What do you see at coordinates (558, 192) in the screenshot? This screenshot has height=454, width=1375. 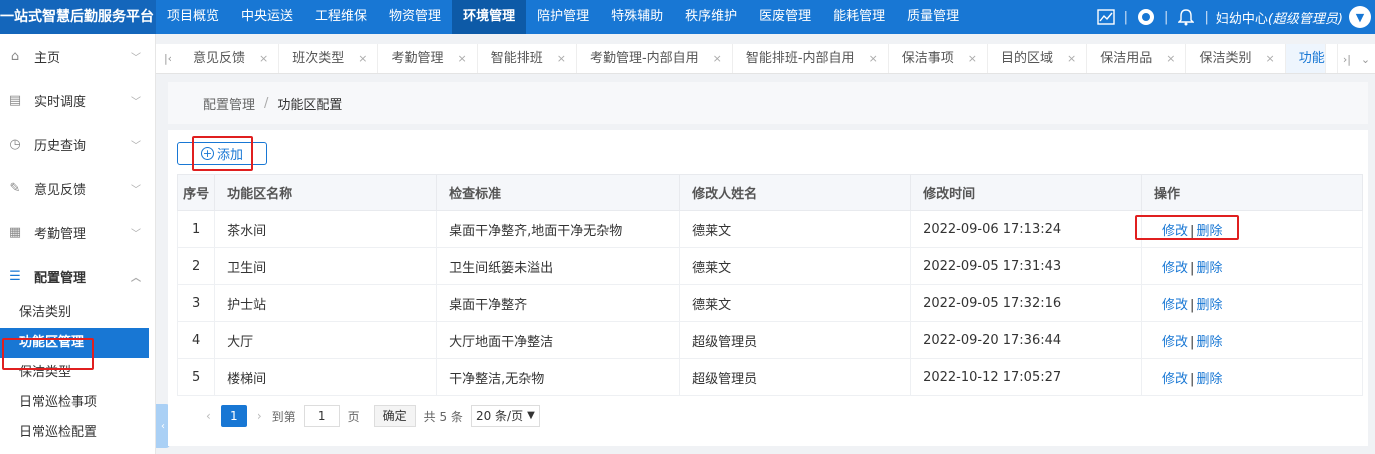 I see `column-header: 检查标准` at bounding box center [558, 192].